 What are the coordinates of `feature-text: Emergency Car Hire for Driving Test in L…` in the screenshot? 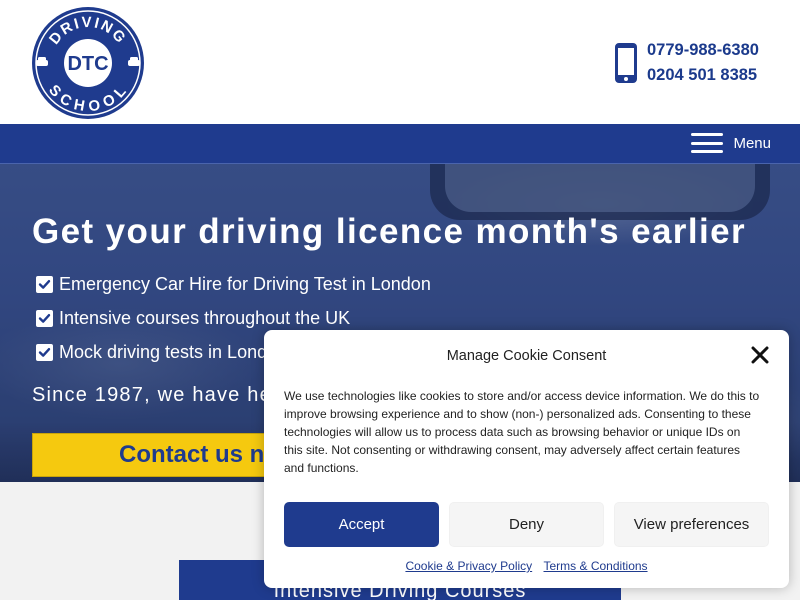 It's located at (245, 283).